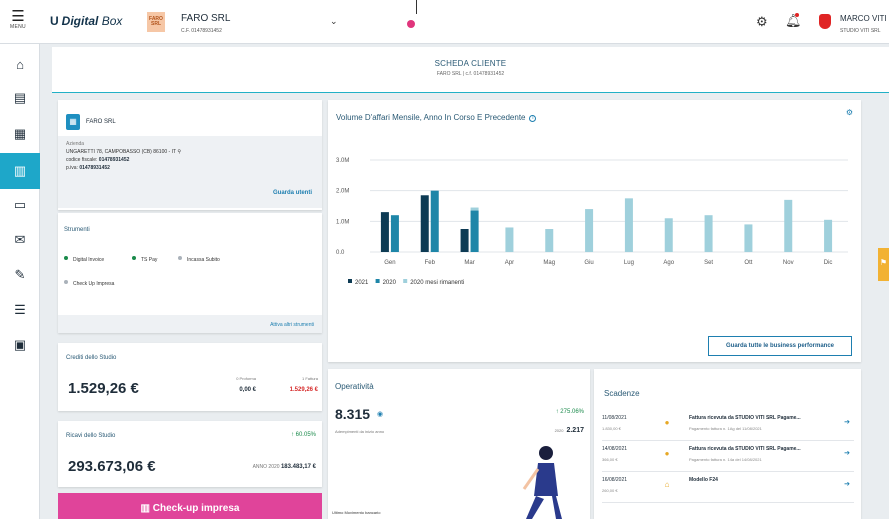 The height and width of the screenshot is (519, 889). What do you see at coordinates (780, 346) in the screenshot?
I see `guarda-business-button: Guarda tutte le business performance` at bounding box center [780, 346].